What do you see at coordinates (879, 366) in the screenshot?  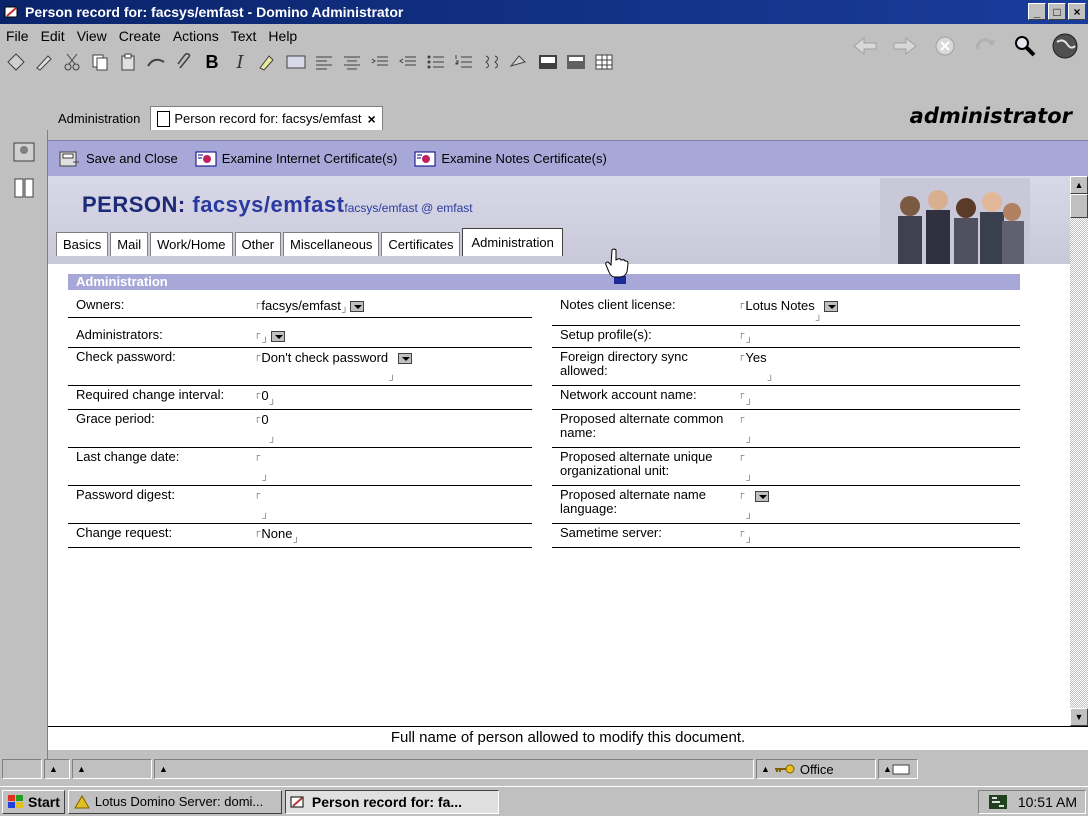 I see `field-value: ┌ Yes ┘` at bounding box center [879, 366].